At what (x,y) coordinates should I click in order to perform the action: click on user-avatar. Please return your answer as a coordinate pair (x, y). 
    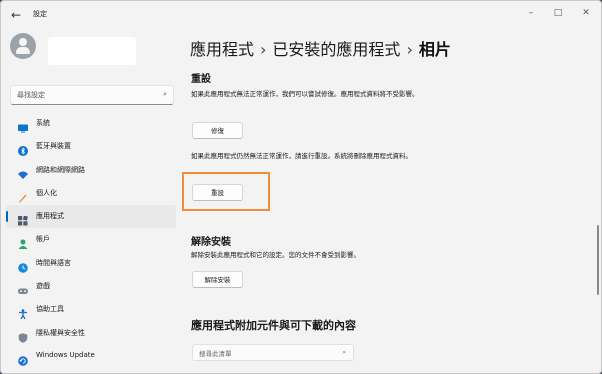
    Looking at the image, I should click on (23, 46).